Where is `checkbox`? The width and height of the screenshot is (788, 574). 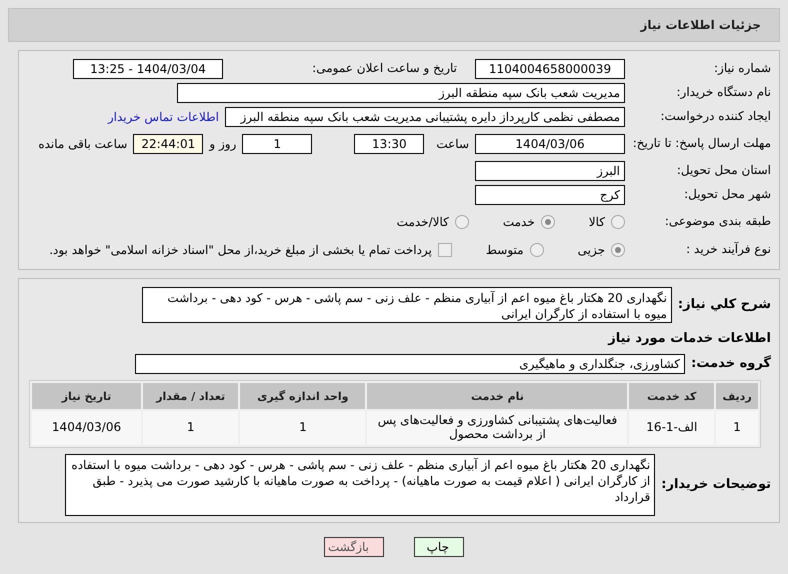
checkbox is located at coordinates (445, 250).